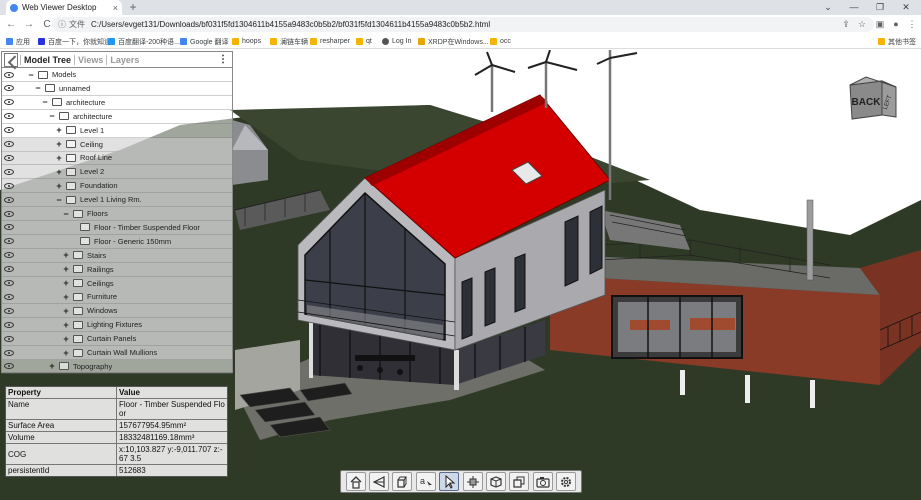 This screenshot has width=921, height=500. I want to click on tree-node: + Furniture, so click(117, 297).